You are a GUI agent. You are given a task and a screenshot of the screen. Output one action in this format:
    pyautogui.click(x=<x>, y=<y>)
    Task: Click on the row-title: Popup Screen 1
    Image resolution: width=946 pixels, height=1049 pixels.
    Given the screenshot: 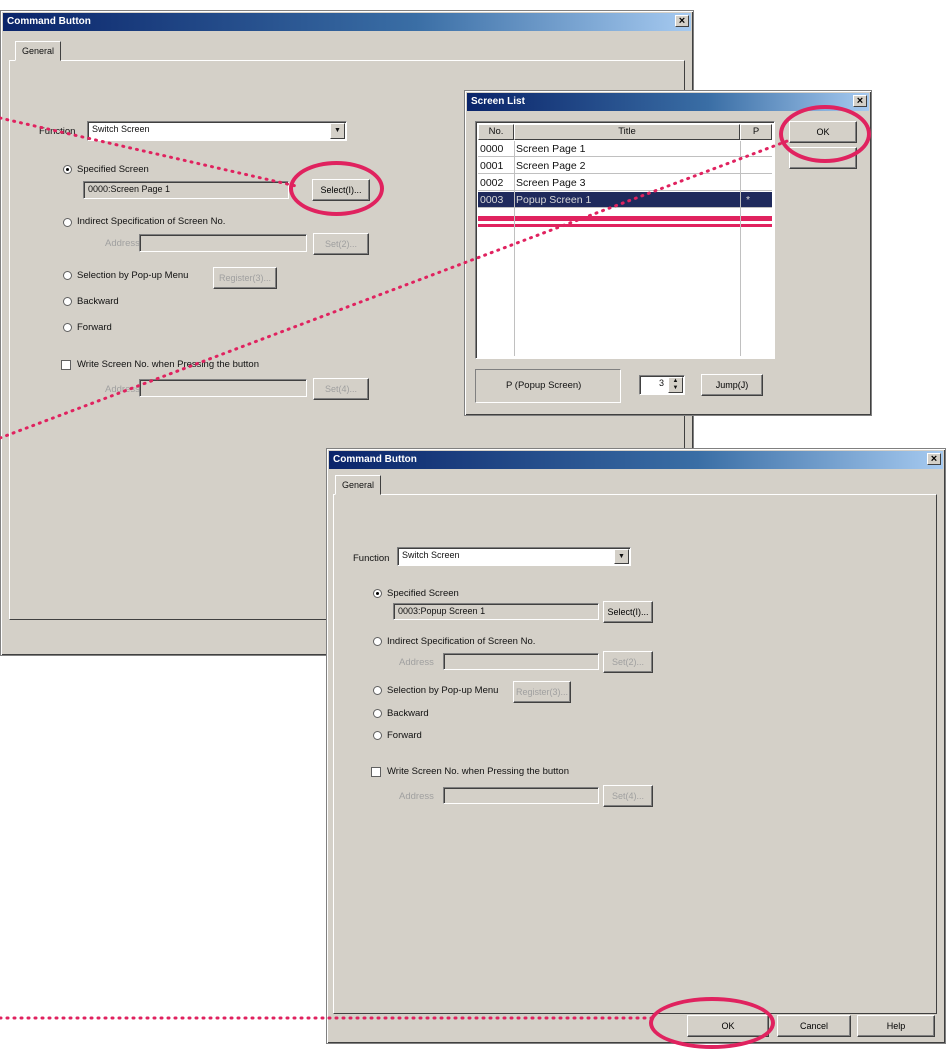 What is the action you would take?
    pyautogui.click(x=554, y=200)
    